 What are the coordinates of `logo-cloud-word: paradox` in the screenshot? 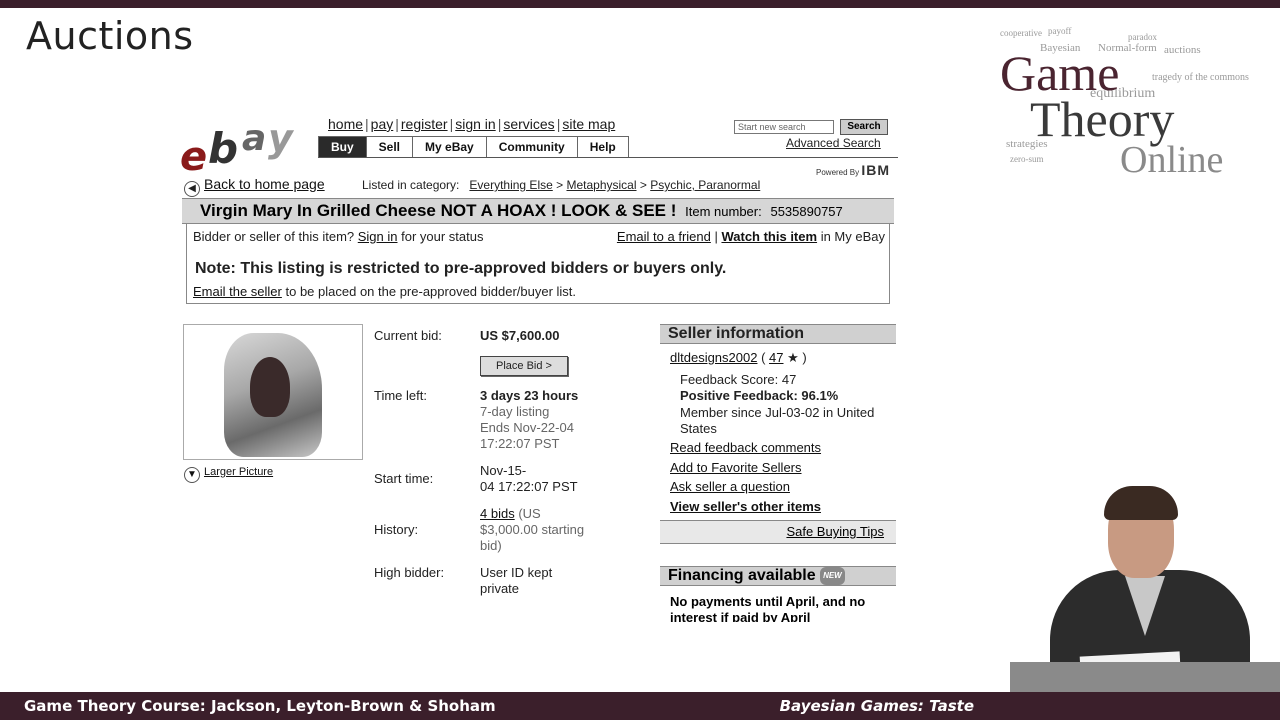 It's located at (1142, 37).